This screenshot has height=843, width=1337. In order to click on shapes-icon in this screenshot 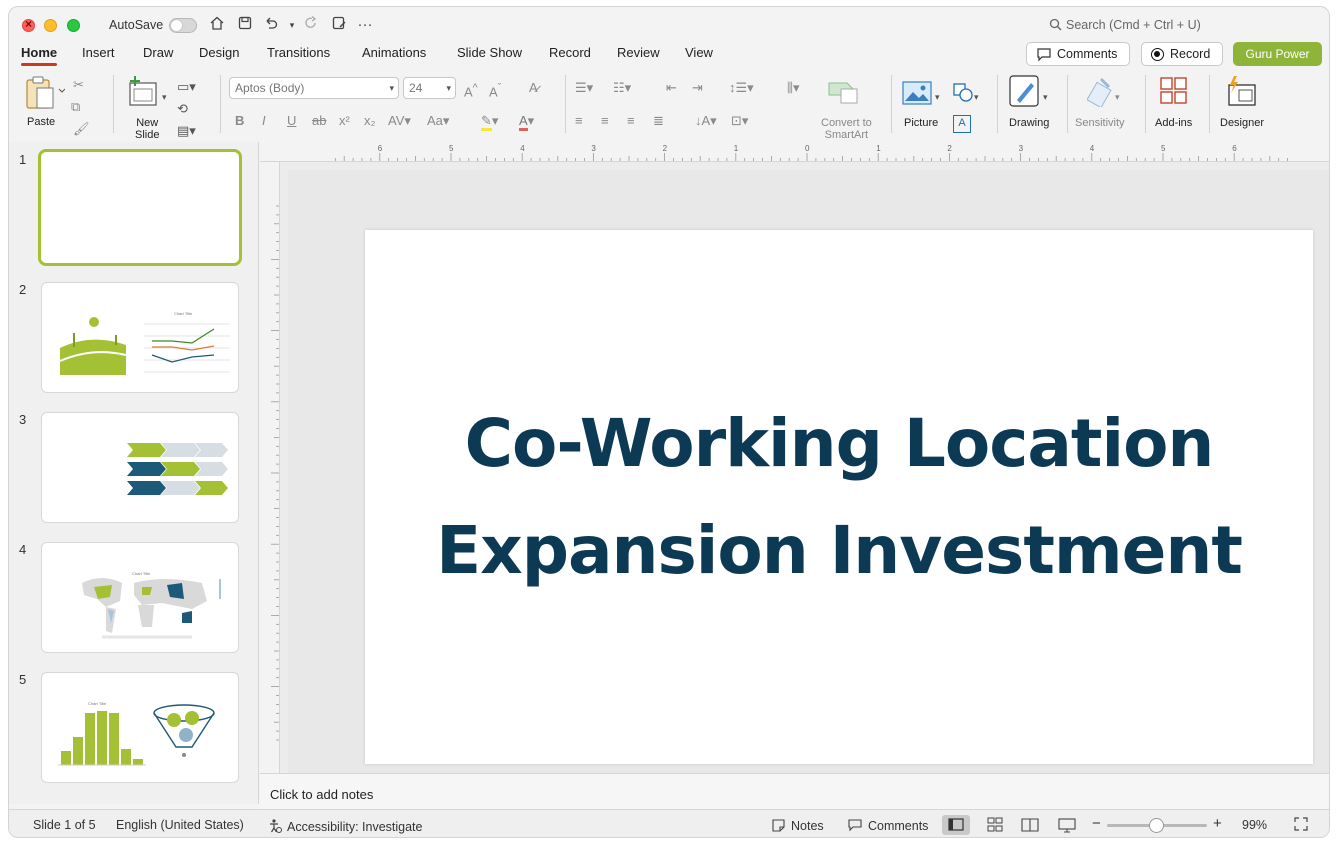, I will do `click(964, 94)`.